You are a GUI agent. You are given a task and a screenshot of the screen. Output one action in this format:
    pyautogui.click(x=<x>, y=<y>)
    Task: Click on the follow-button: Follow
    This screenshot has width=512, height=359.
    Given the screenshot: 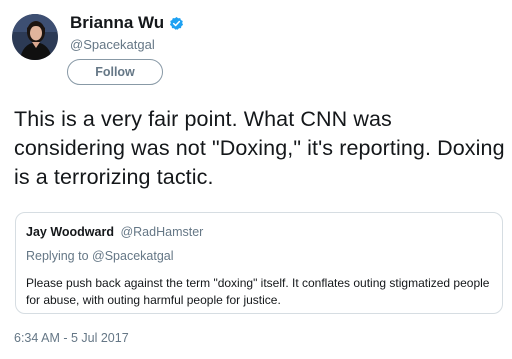 What is the action you would take?
    pyautogui.click(x=115, y=72)
    